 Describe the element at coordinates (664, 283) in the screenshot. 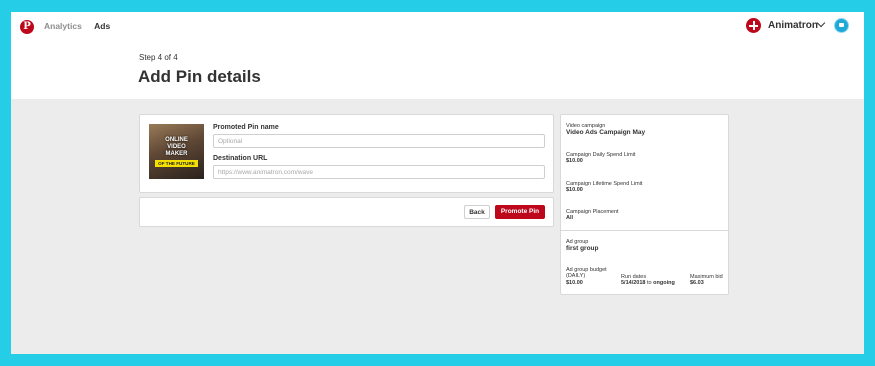

I see `run-end-date: ongoing` at that location.